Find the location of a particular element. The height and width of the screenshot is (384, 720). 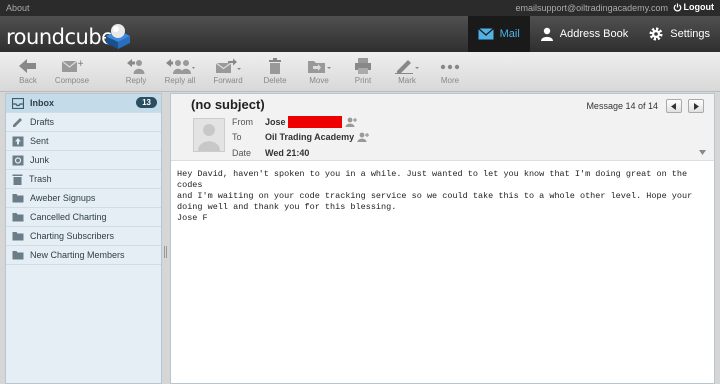

forward-icon is located at coordinates (228, 65).